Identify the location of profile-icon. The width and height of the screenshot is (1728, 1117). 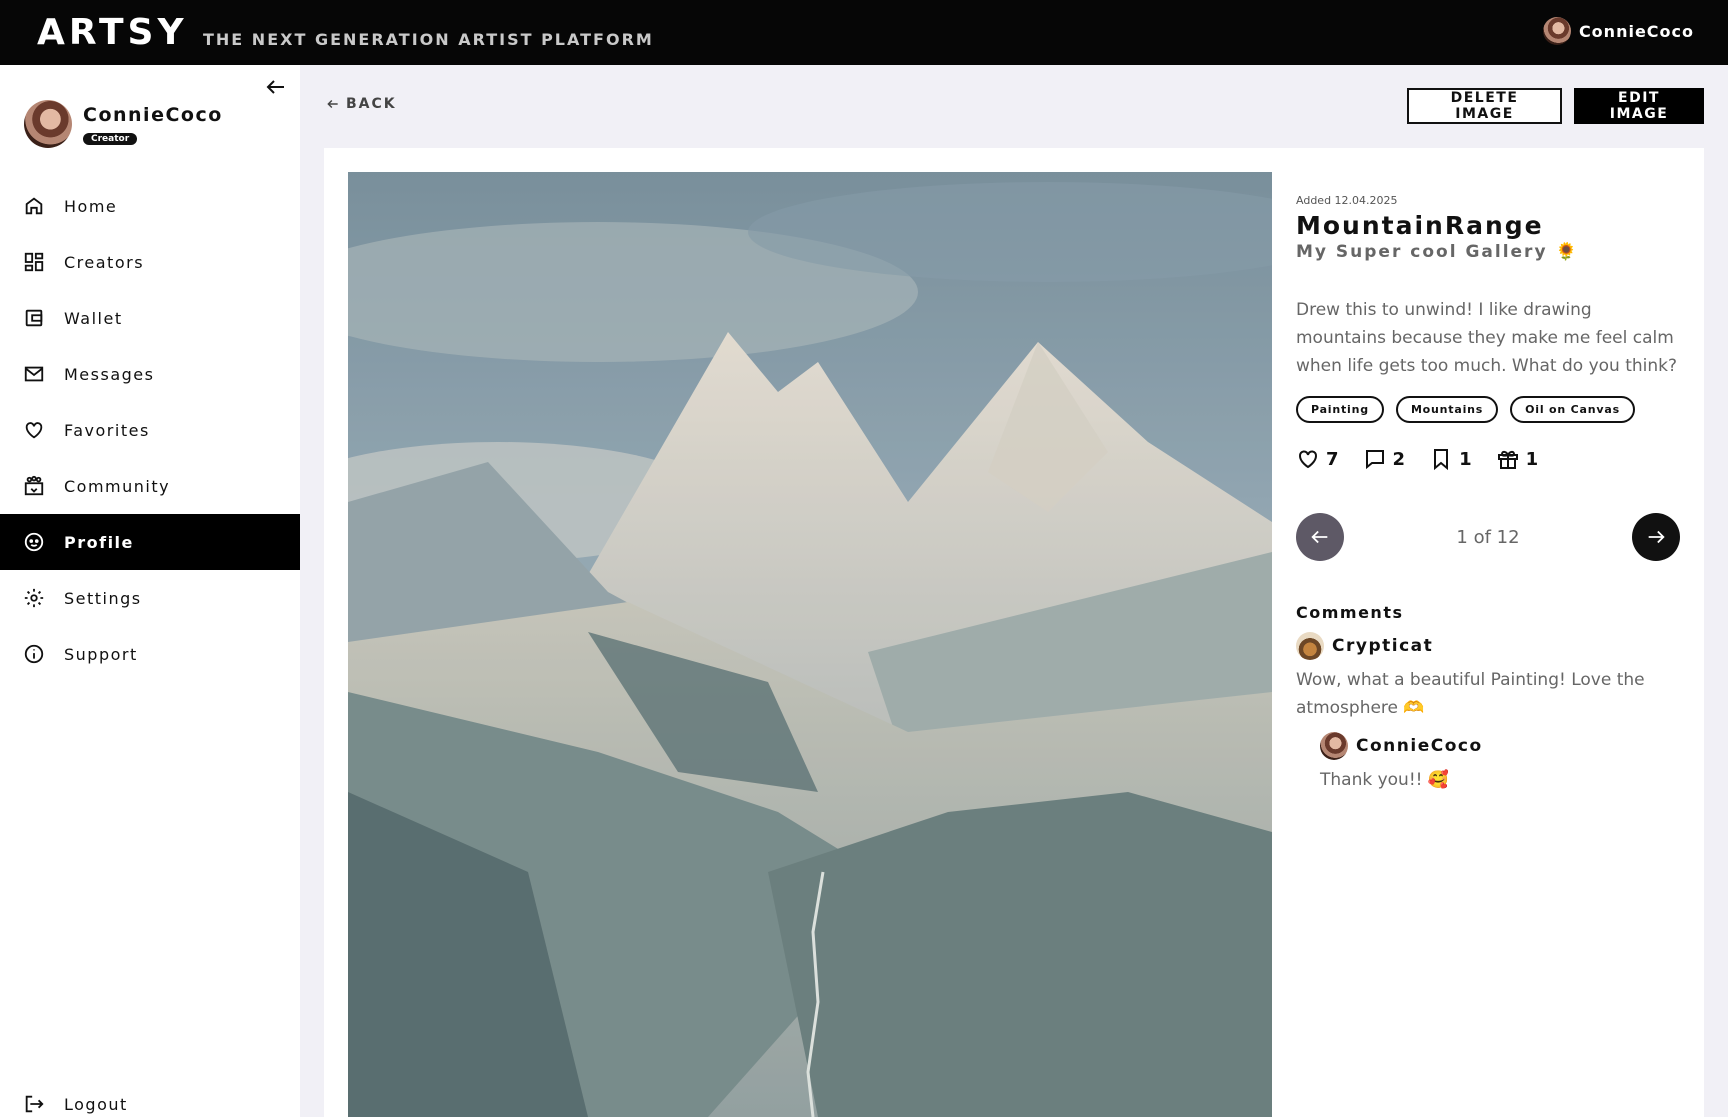
(34, 542).